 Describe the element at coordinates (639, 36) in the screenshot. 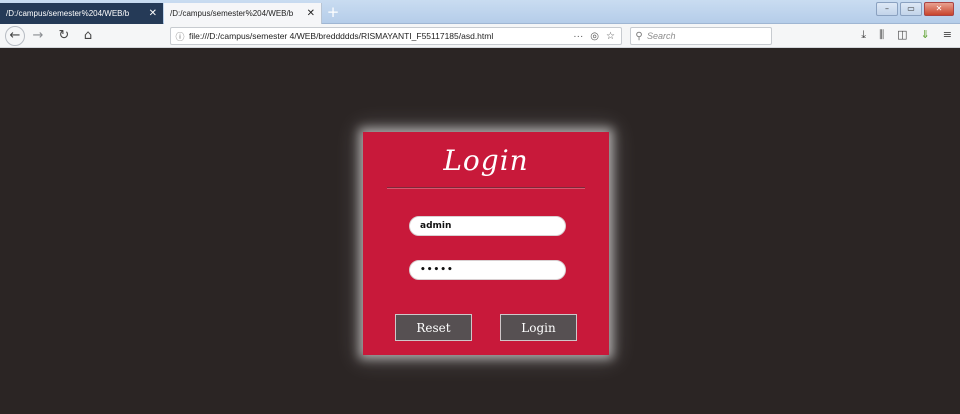

I see `search-icon: ⚲` at that location.